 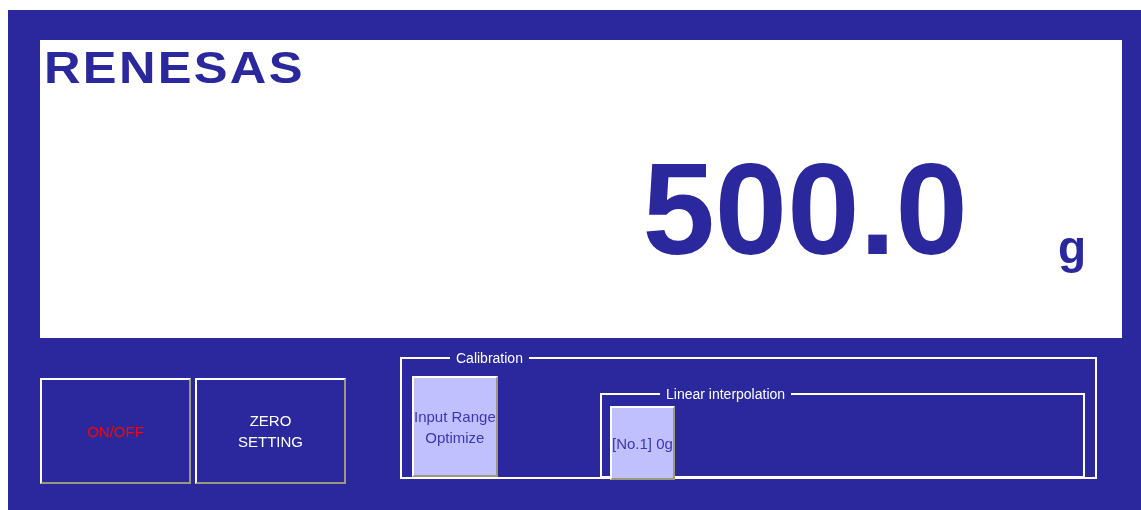 What do you see at coordinates (805, 209) in the screenshot?
I see `weight-value: 500.0` at bounding box center [805, 209].